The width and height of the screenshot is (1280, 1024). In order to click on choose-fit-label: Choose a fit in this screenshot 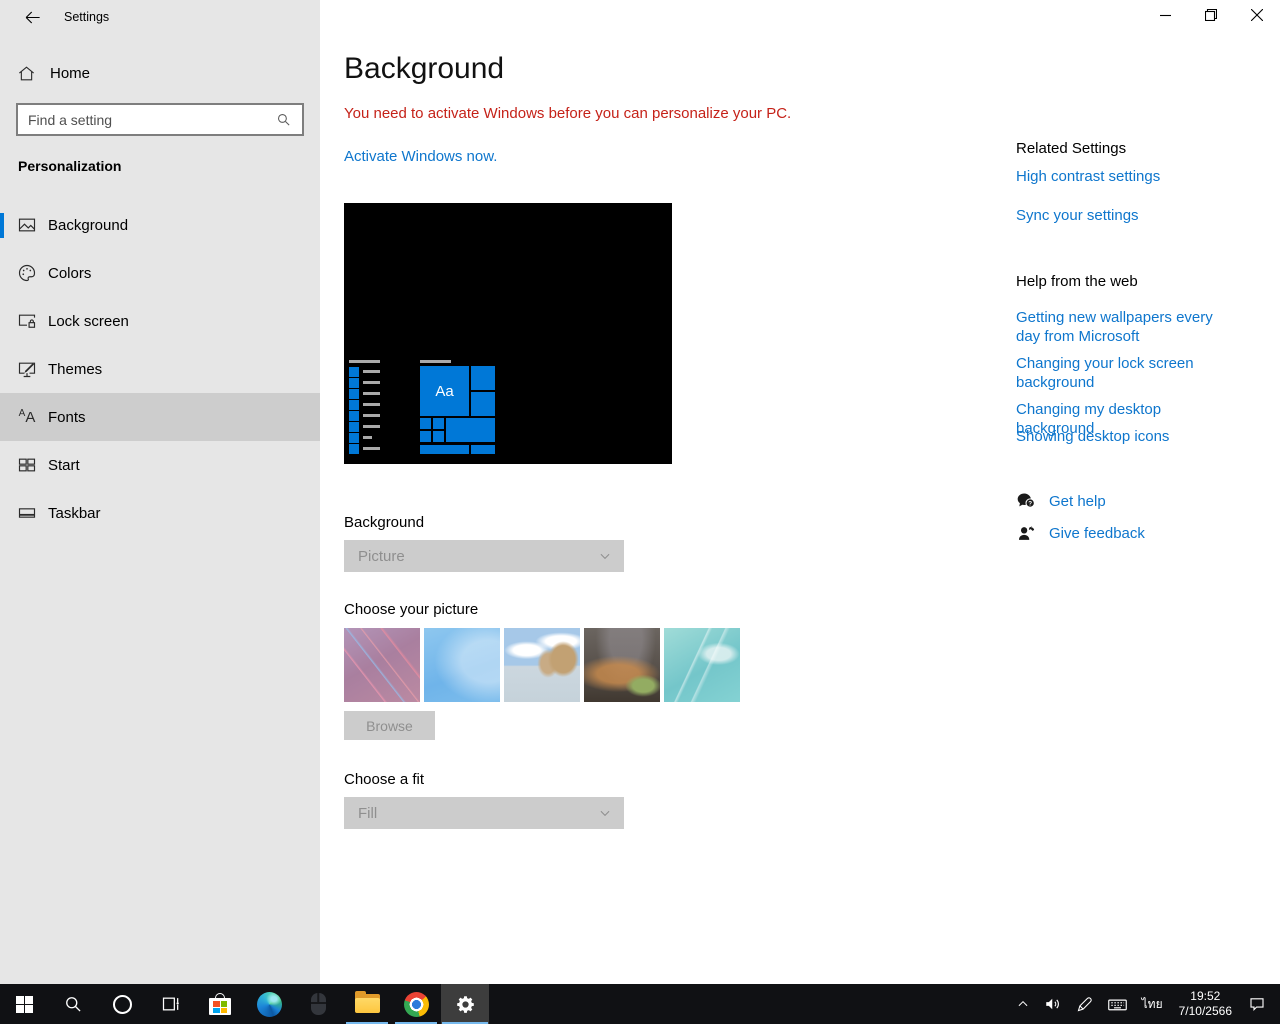, I will do `click(384, 779)`.